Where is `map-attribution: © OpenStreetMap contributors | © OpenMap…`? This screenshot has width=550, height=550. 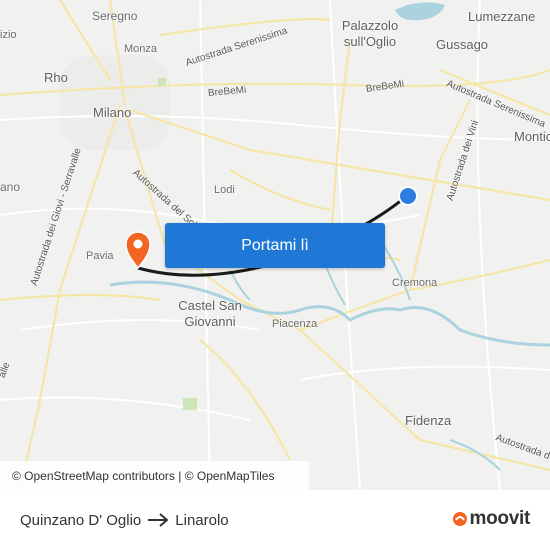 map-attribution: © OpenStreetMap contributors | © OpenMap… is located at coordinates (154, 475).